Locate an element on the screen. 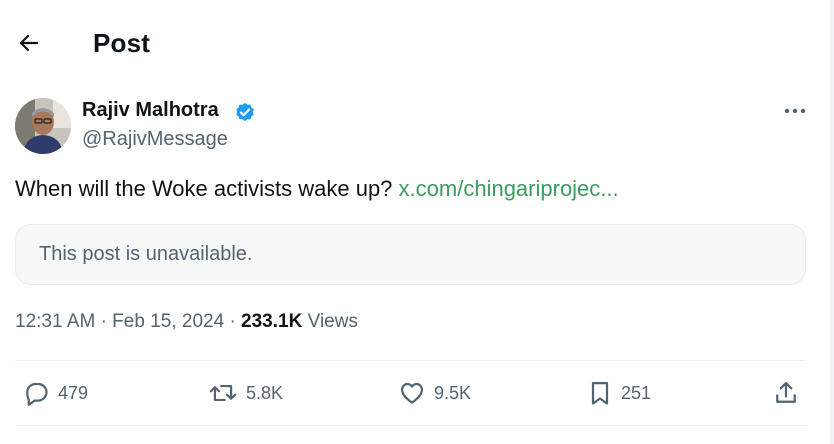  bookmark-count: 251 is located at coordinates (636, 392).